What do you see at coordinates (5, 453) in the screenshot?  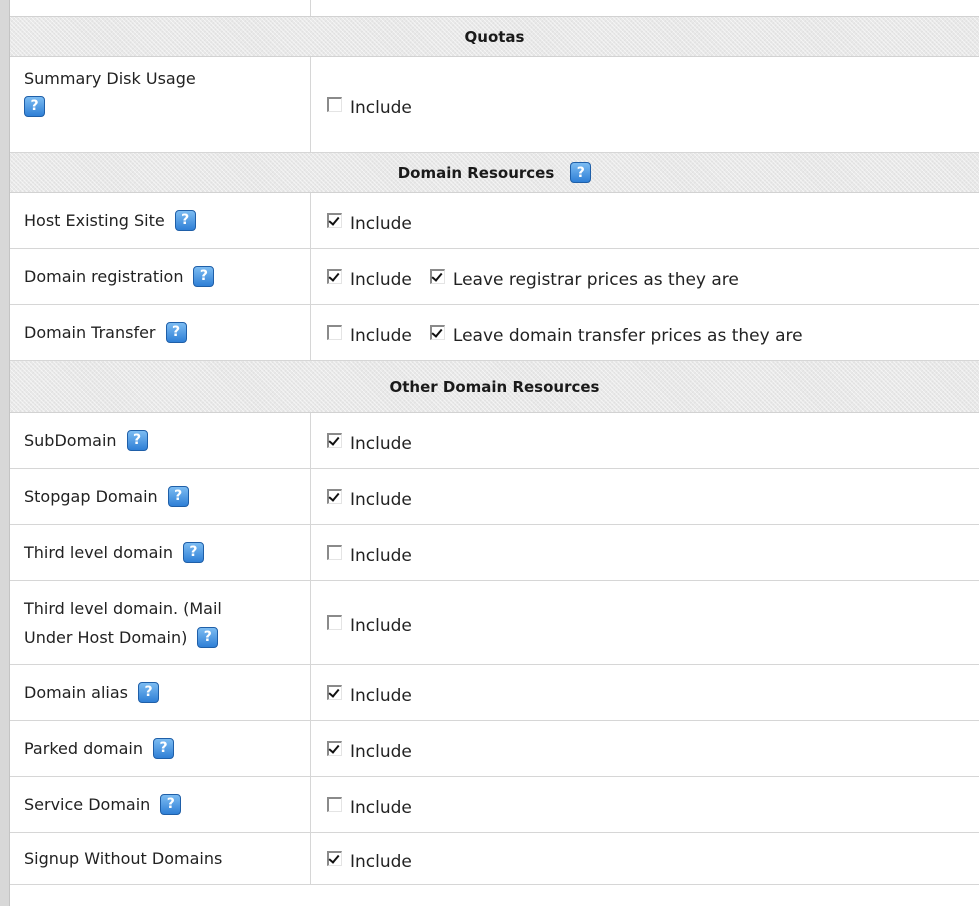 I see `left-rail` at bounding box center [5, 453].